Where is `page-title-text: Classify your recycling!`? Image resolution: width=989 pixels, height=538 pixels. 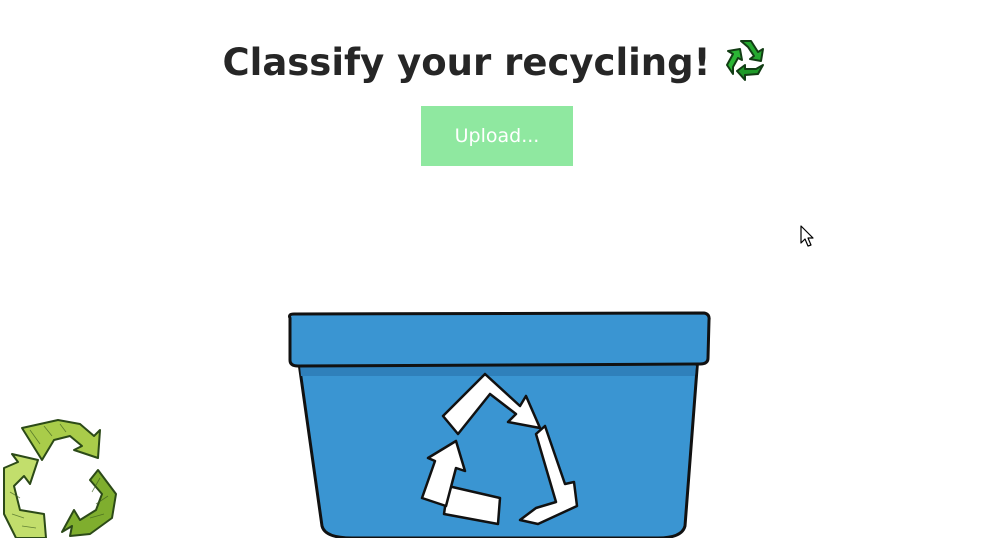 page-title-text: Classify your recycling! is located at coordinates (466, 62).